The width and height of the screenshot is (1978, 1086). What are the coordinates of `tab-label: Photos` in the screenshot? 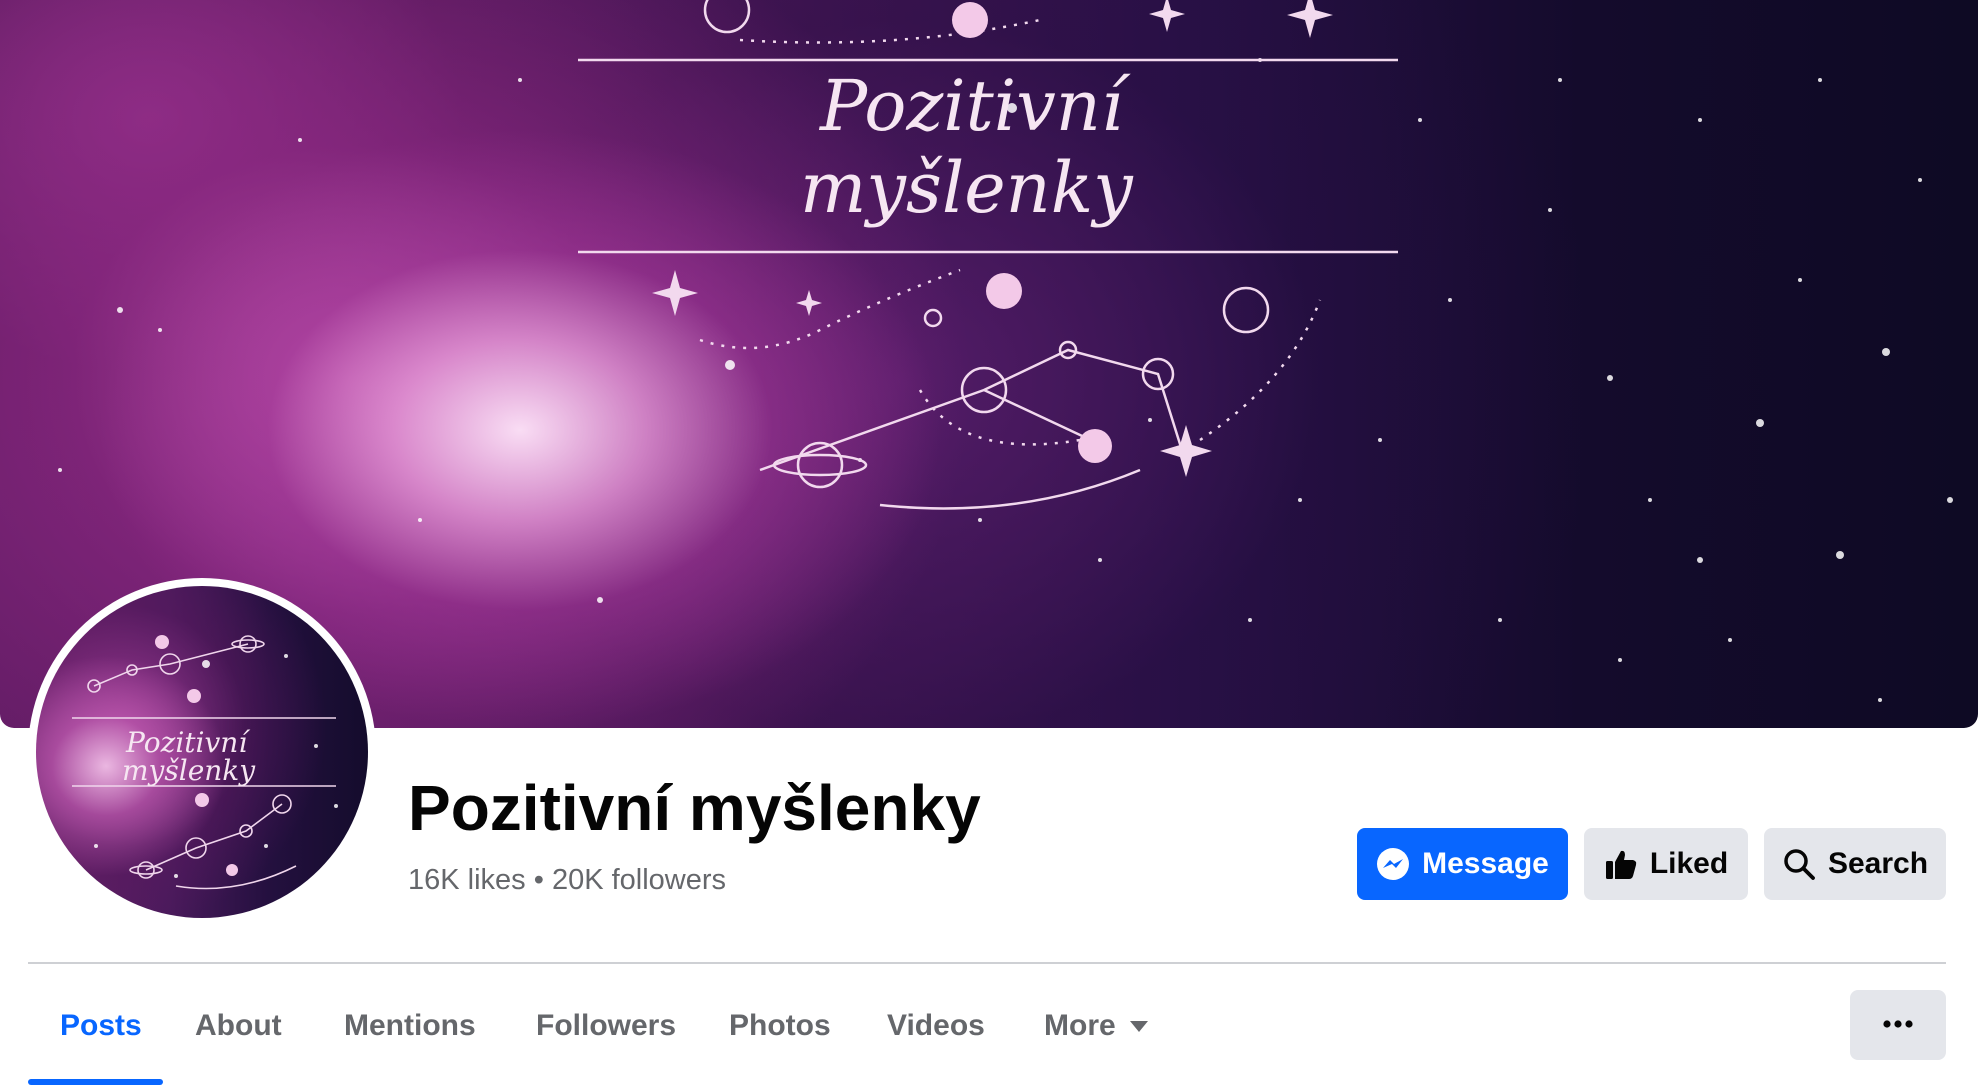 It's located at (780, 1025).